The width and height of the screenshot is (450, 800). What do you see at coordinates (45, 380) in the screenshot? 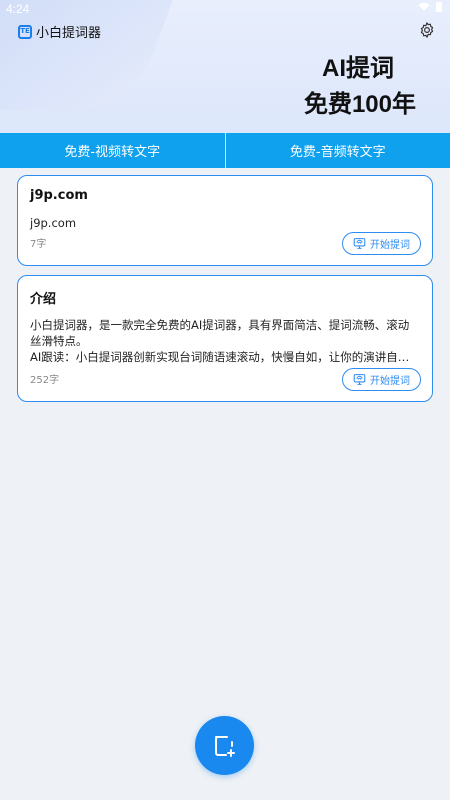
I see `card-word-count: 252字` at bounding box center [45, 380].